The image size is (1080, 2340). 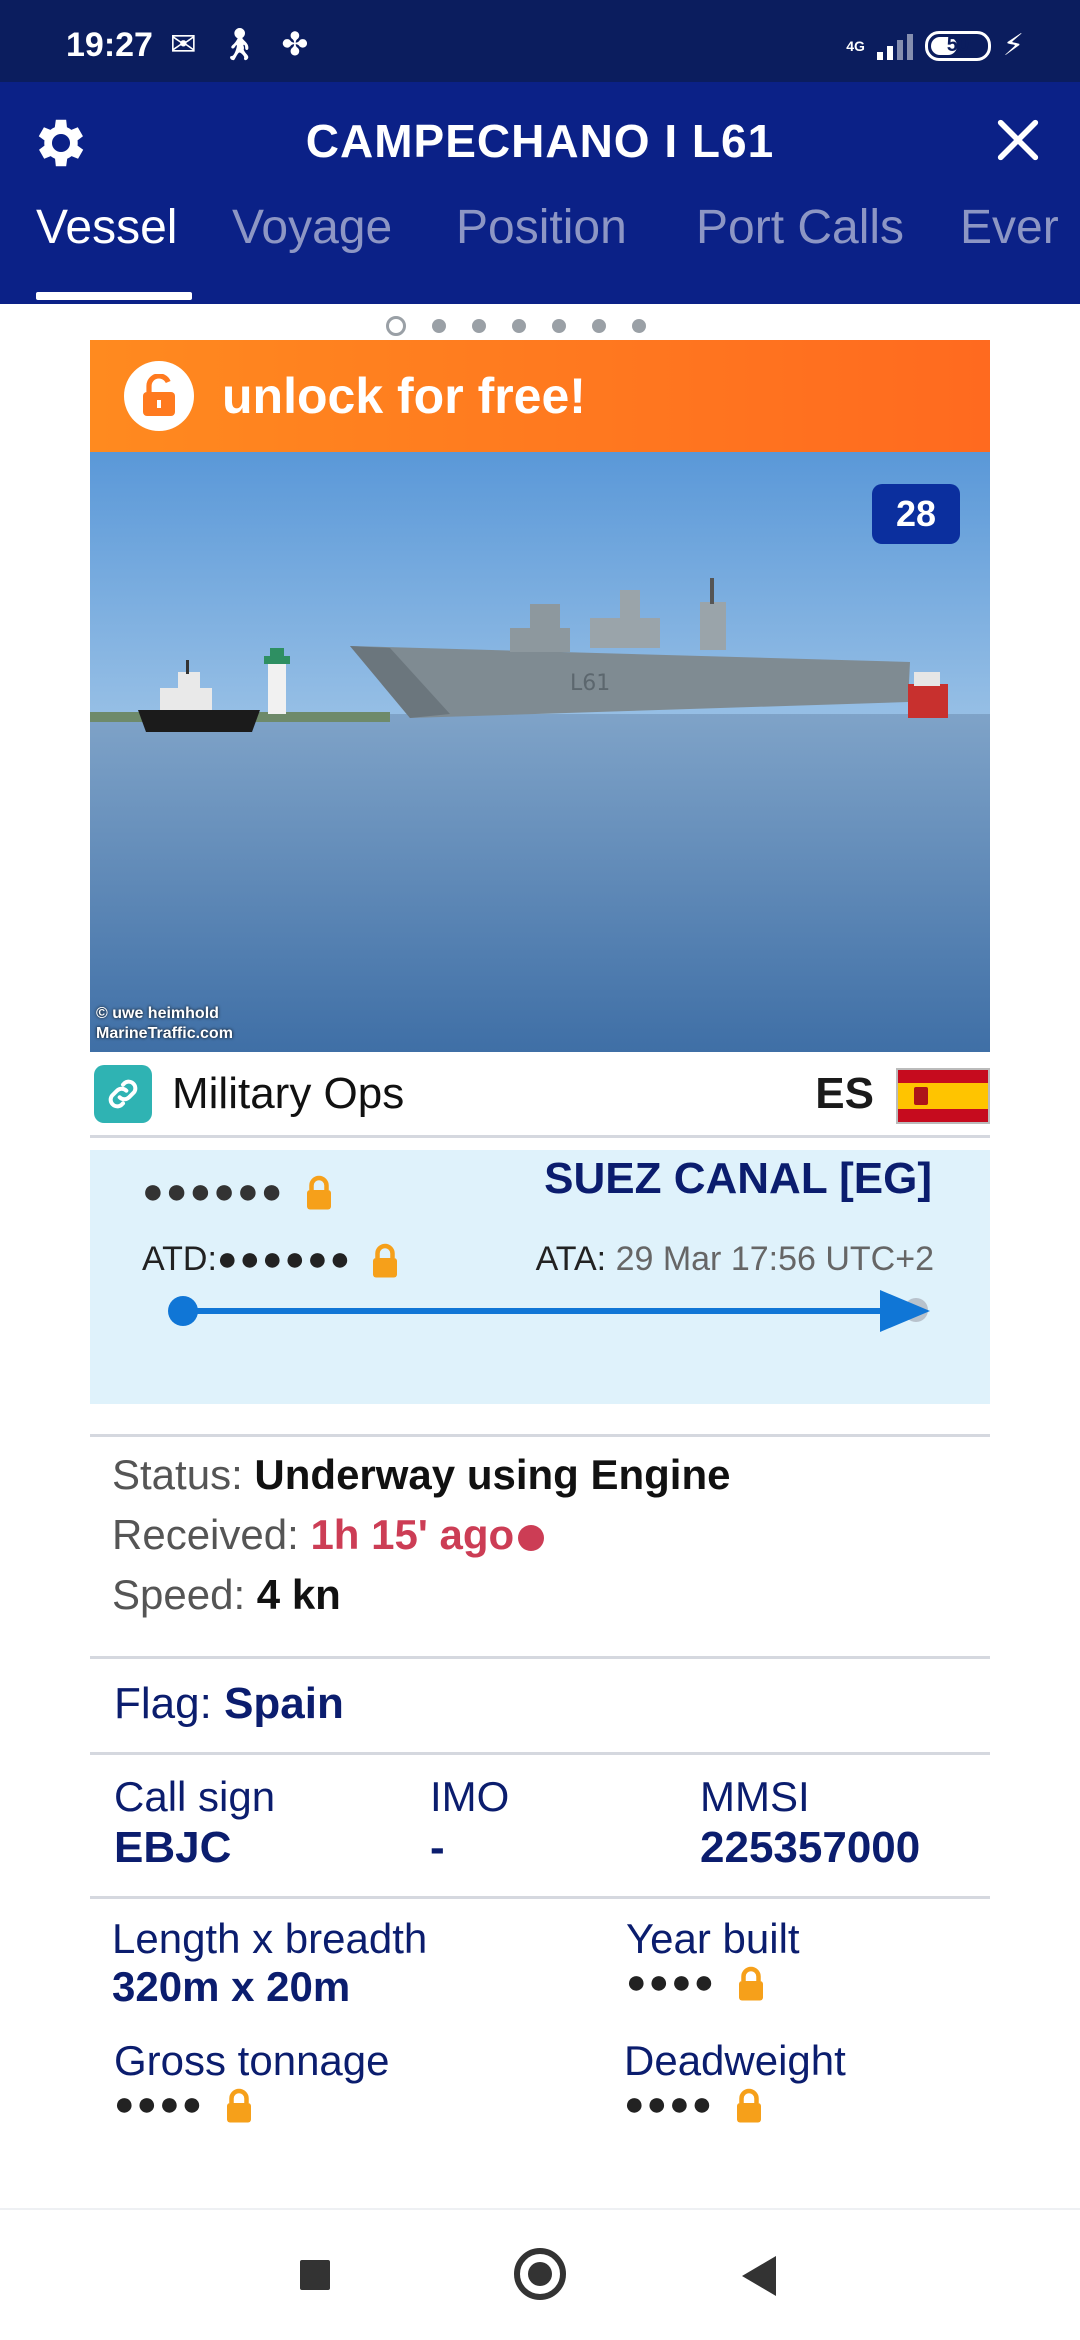 I want to click on tab-vessel: Vessel, so click(x=106, y=227).